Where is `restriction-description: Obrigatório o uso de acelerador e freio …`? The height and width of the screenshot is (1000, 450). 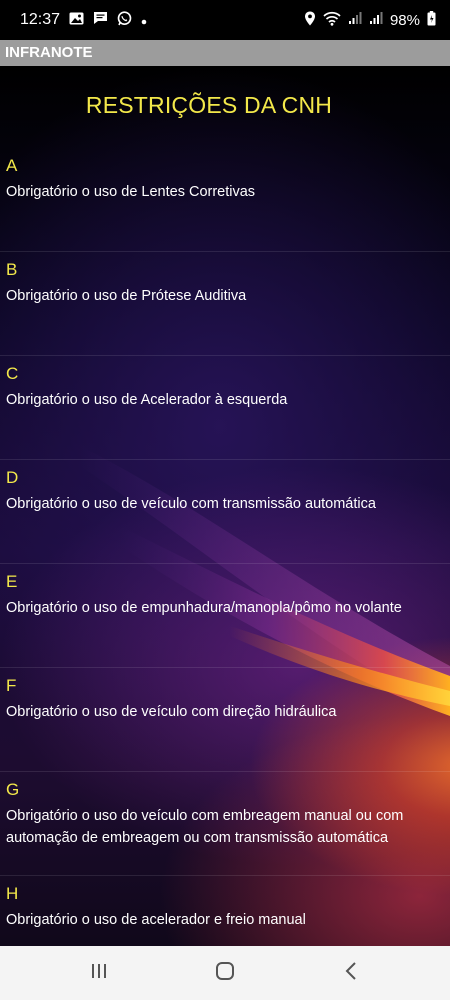
restriction-description: Obrigatório o uso de acelerador e freio … is located at coordinates (156, 920).